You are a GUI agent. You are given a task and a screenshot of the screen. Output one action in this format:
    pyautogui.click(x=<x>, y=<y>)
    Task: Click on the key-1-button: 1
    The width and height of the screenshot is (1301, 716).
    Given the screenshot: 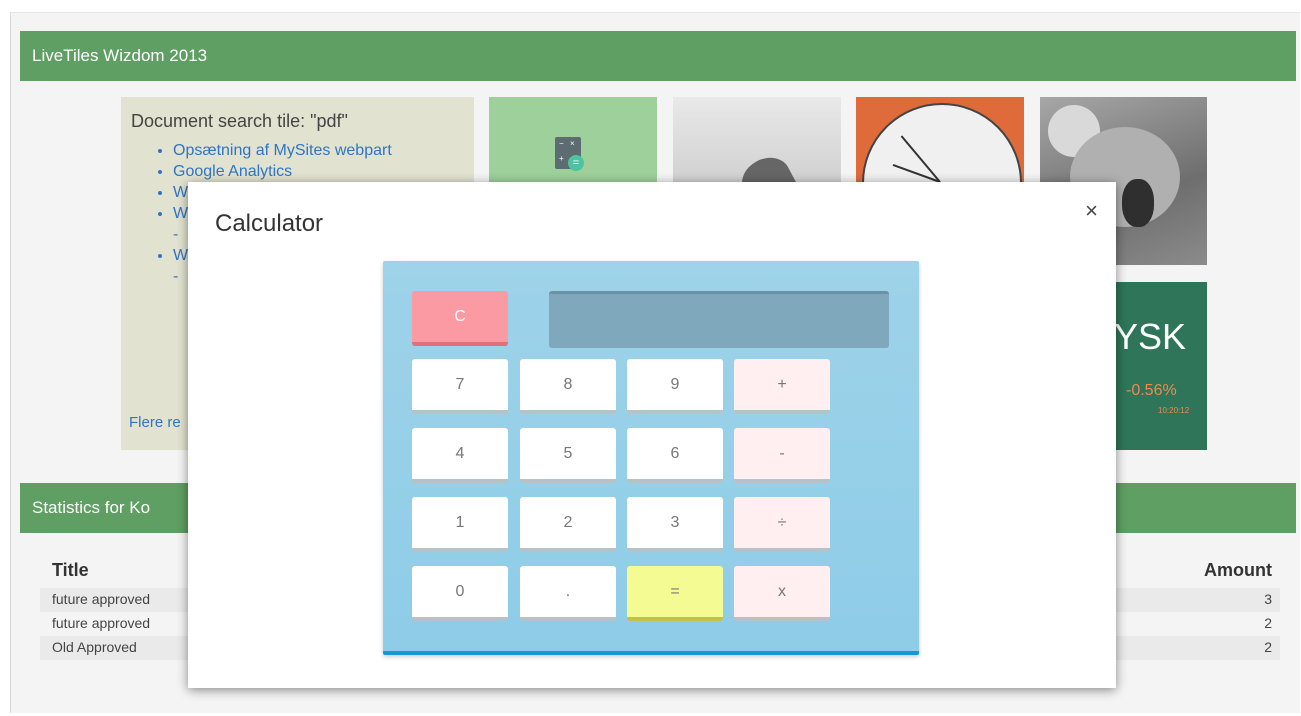 What is the action you would take?
    pyautogui.click(x=460, y=524)
    